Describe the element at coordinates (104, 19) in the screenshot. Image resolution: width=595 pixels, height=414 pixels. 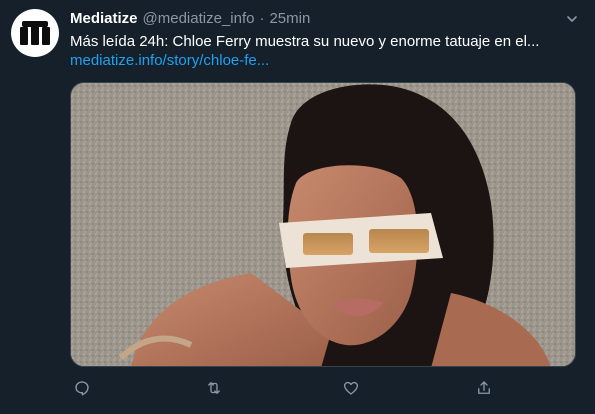
I see `author-name: Mediatize` at that location.